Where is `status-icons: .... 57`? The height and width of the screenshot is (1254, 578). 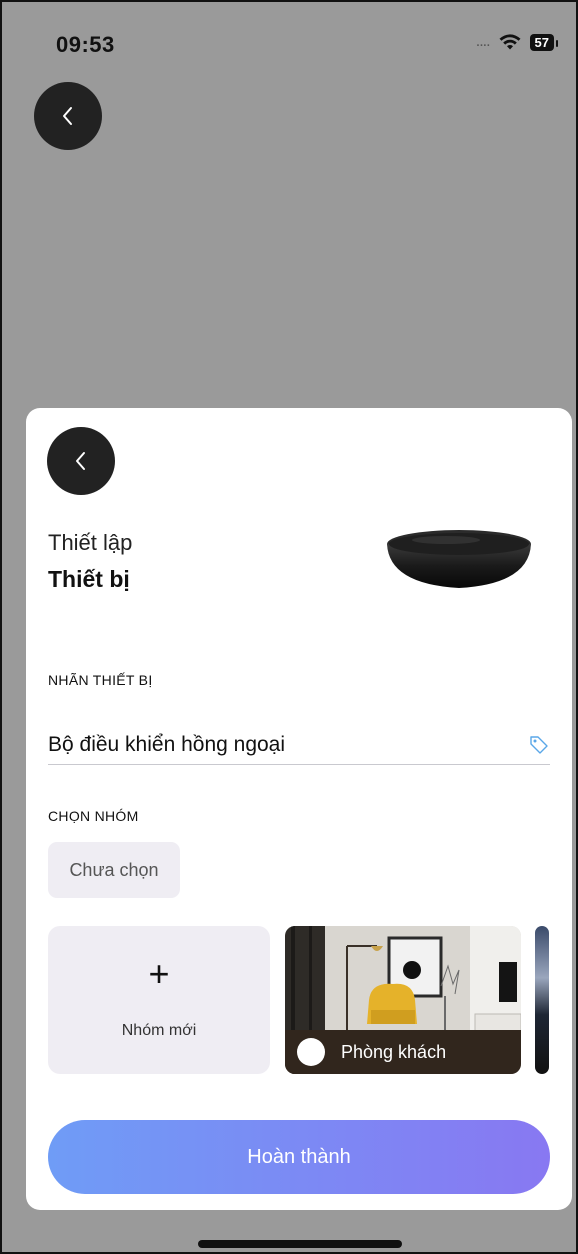 status-icons: .... 57 is located at coordinates (517, 42).